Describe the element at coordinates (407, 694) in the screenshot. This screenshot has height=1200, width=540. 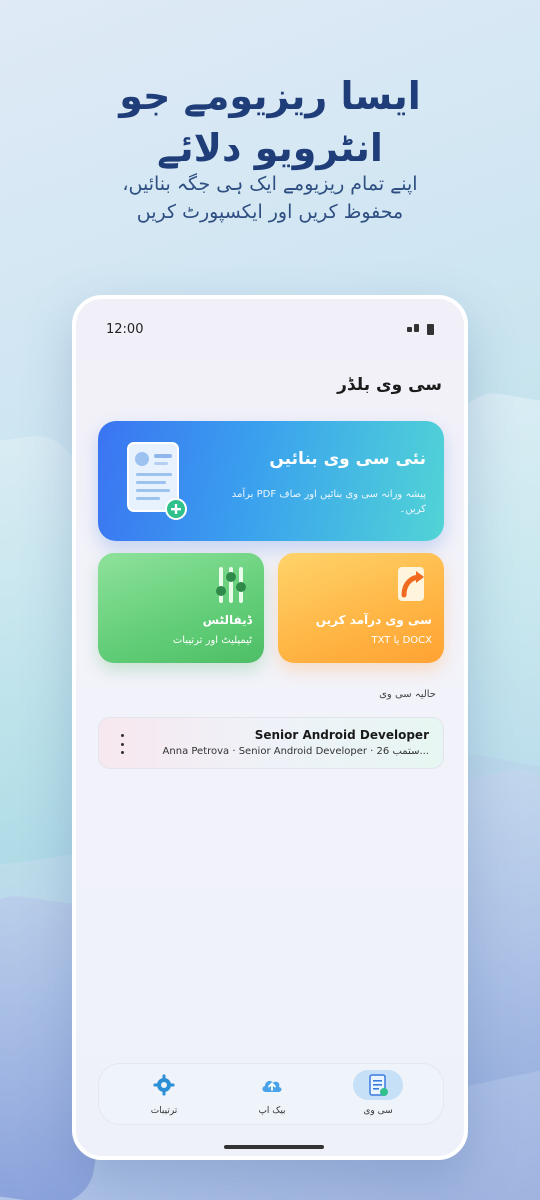
I see `recent-section-label: حالیہ سی وی` at that location.